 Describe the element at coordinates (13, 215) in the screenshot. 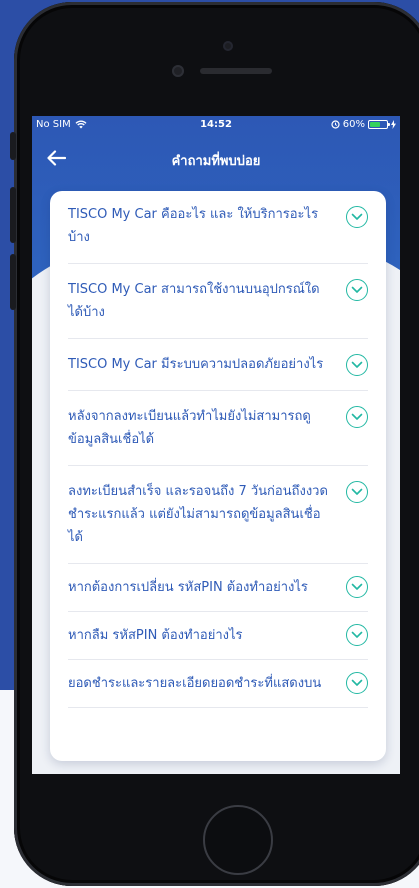

I see `volume-up-button` at that location.